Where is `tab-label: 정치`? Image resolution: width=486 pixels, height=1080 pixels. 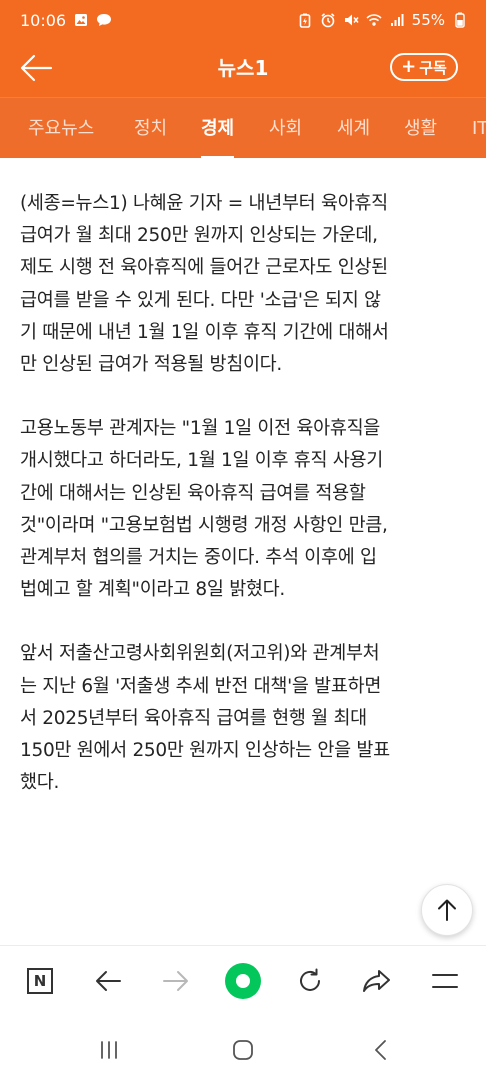 tab-label: 정치 is located at coordinates (151, 128).